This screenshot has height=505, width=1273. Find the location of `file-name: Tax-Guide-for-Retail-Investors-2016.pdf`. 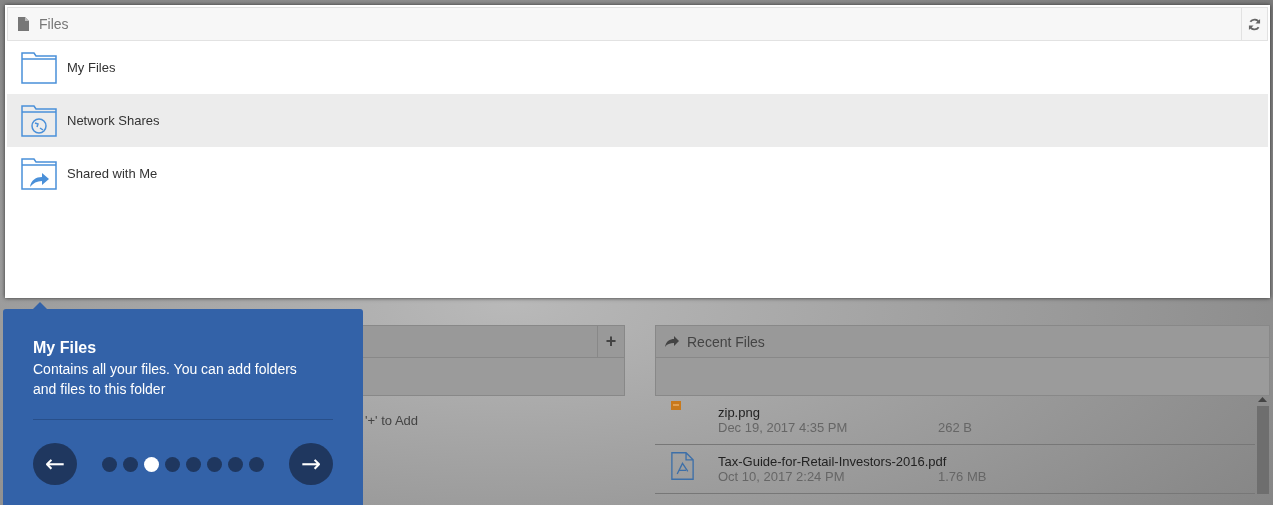

file-name: Tax-Guide-for-Retail-Investors-2016.pdf is located at coordinates (833, 461).